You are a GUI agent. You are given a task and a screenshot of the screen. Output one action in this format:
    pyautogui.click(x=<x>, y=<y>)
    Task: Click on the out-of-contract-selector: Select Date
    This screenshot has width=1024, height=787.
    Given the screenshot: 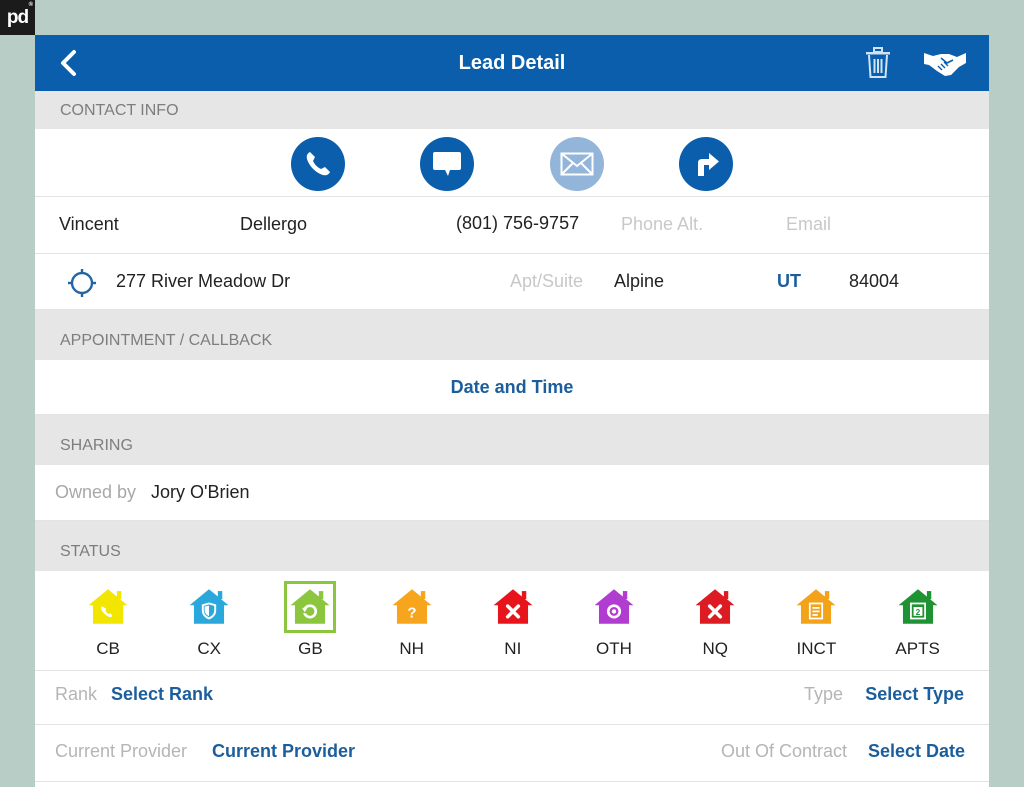 What is the action you would take?
    pyautogui.click(x=916, y=751)
    